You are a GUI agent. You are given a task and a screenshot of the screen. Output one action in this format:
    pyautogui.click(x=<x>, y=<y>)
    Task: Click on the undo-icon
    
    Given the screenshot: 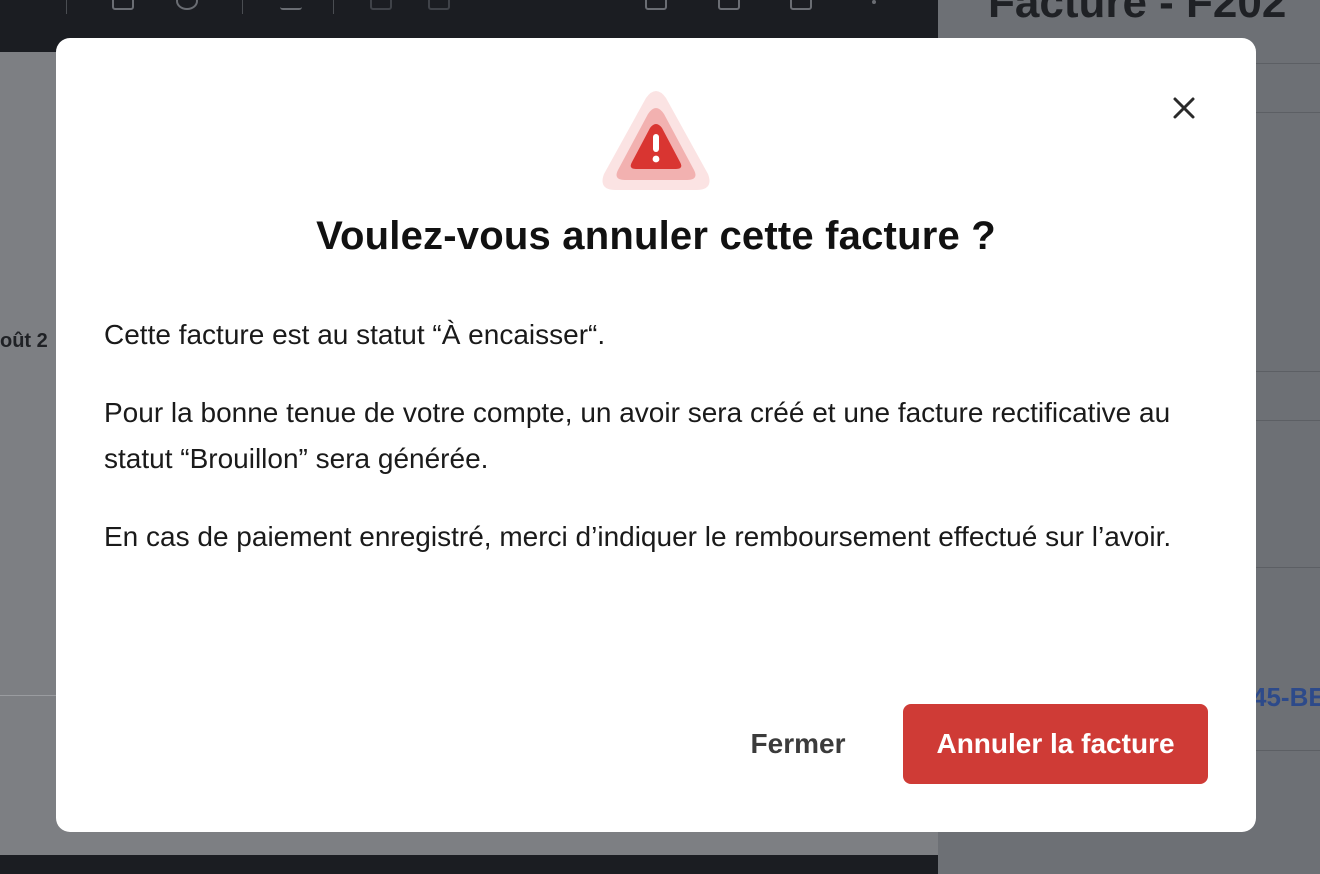 What is the action you would take?
    pyautogui.click(x=381, y=5)
    